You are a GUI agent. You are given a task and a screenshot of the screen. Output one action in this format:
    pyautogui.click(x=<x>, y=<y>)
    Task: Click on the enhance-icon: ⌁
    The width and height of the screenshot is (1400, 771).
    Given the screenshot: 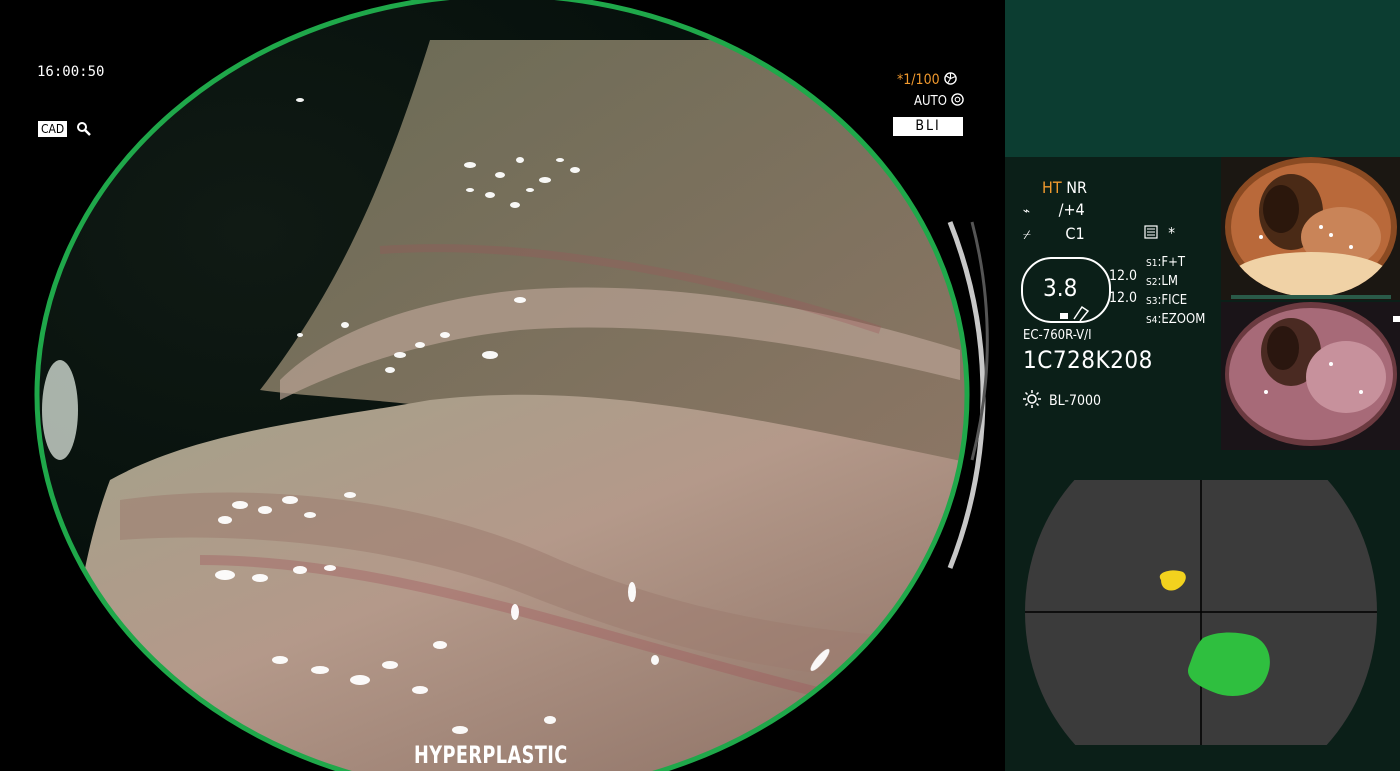 What is the action you would take?
    pyautogui.click(x=1027, y=211)
    